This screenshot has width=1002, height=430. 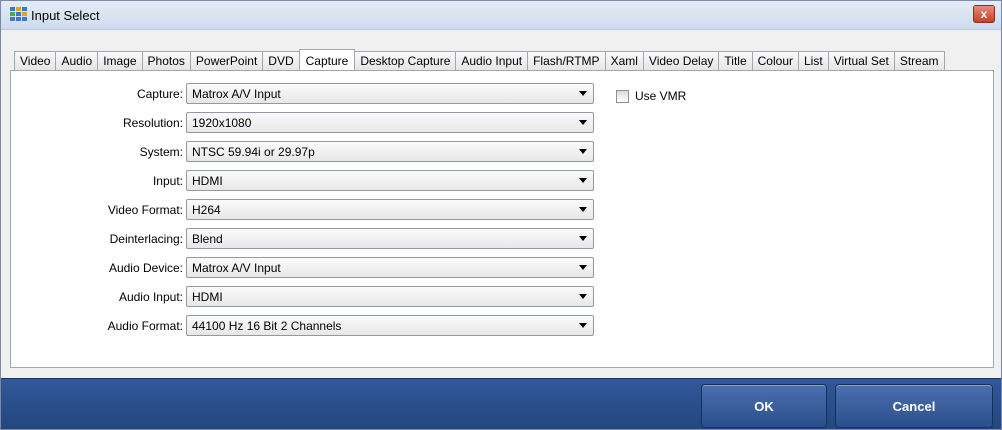 I want to click on audio-input-value: HDMI, so click(x=207, y=296).